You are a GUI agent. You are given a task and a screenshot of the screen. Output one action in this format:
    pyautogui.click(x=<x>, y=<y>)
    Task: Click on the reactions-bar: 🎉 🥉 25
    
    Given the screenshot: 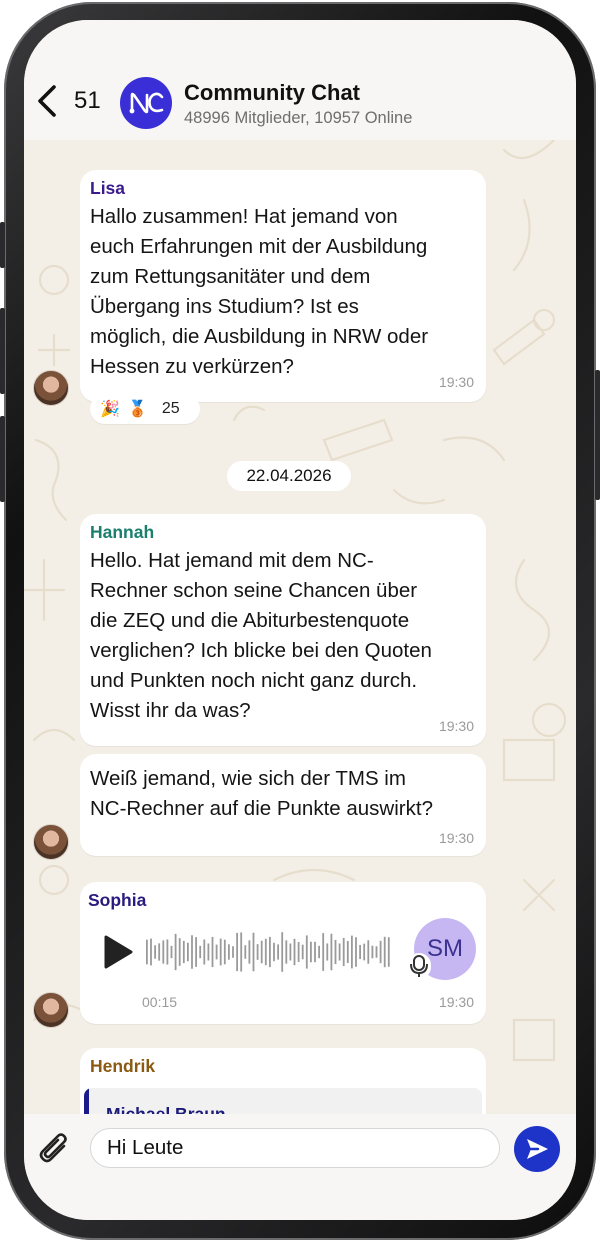 What is the action you would take?
    pyautogui.click(x=145, y=409)
    